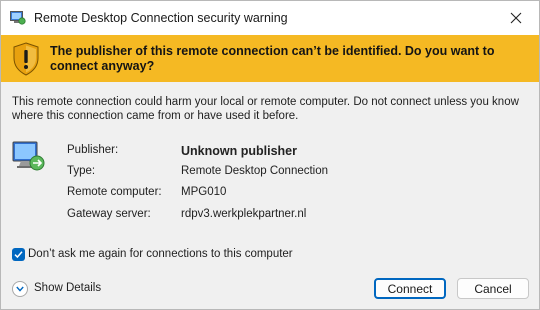 This screenshot has height=310, width=540. Describe the element at coordinates (93, 150) in the screenshot. I see `publisher-label: Publisher:` at that location.